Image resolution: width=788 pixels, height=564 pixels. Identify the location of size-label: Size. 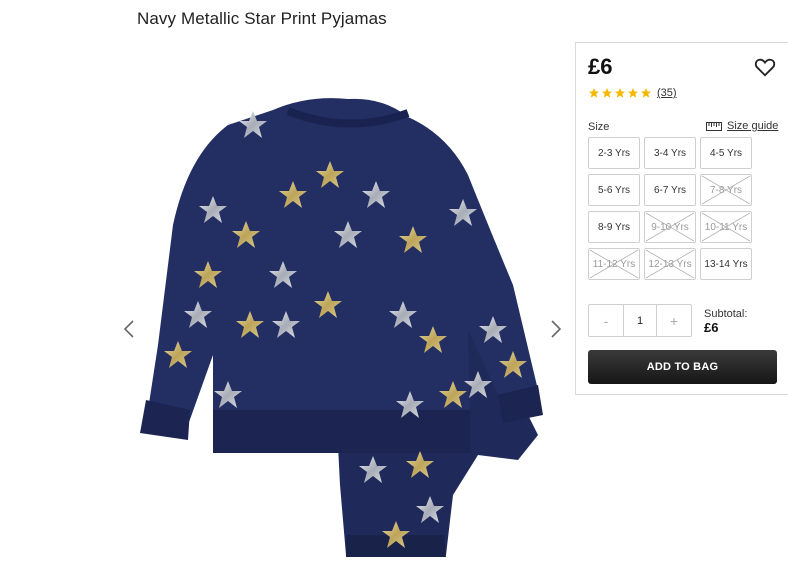
(599, 127).